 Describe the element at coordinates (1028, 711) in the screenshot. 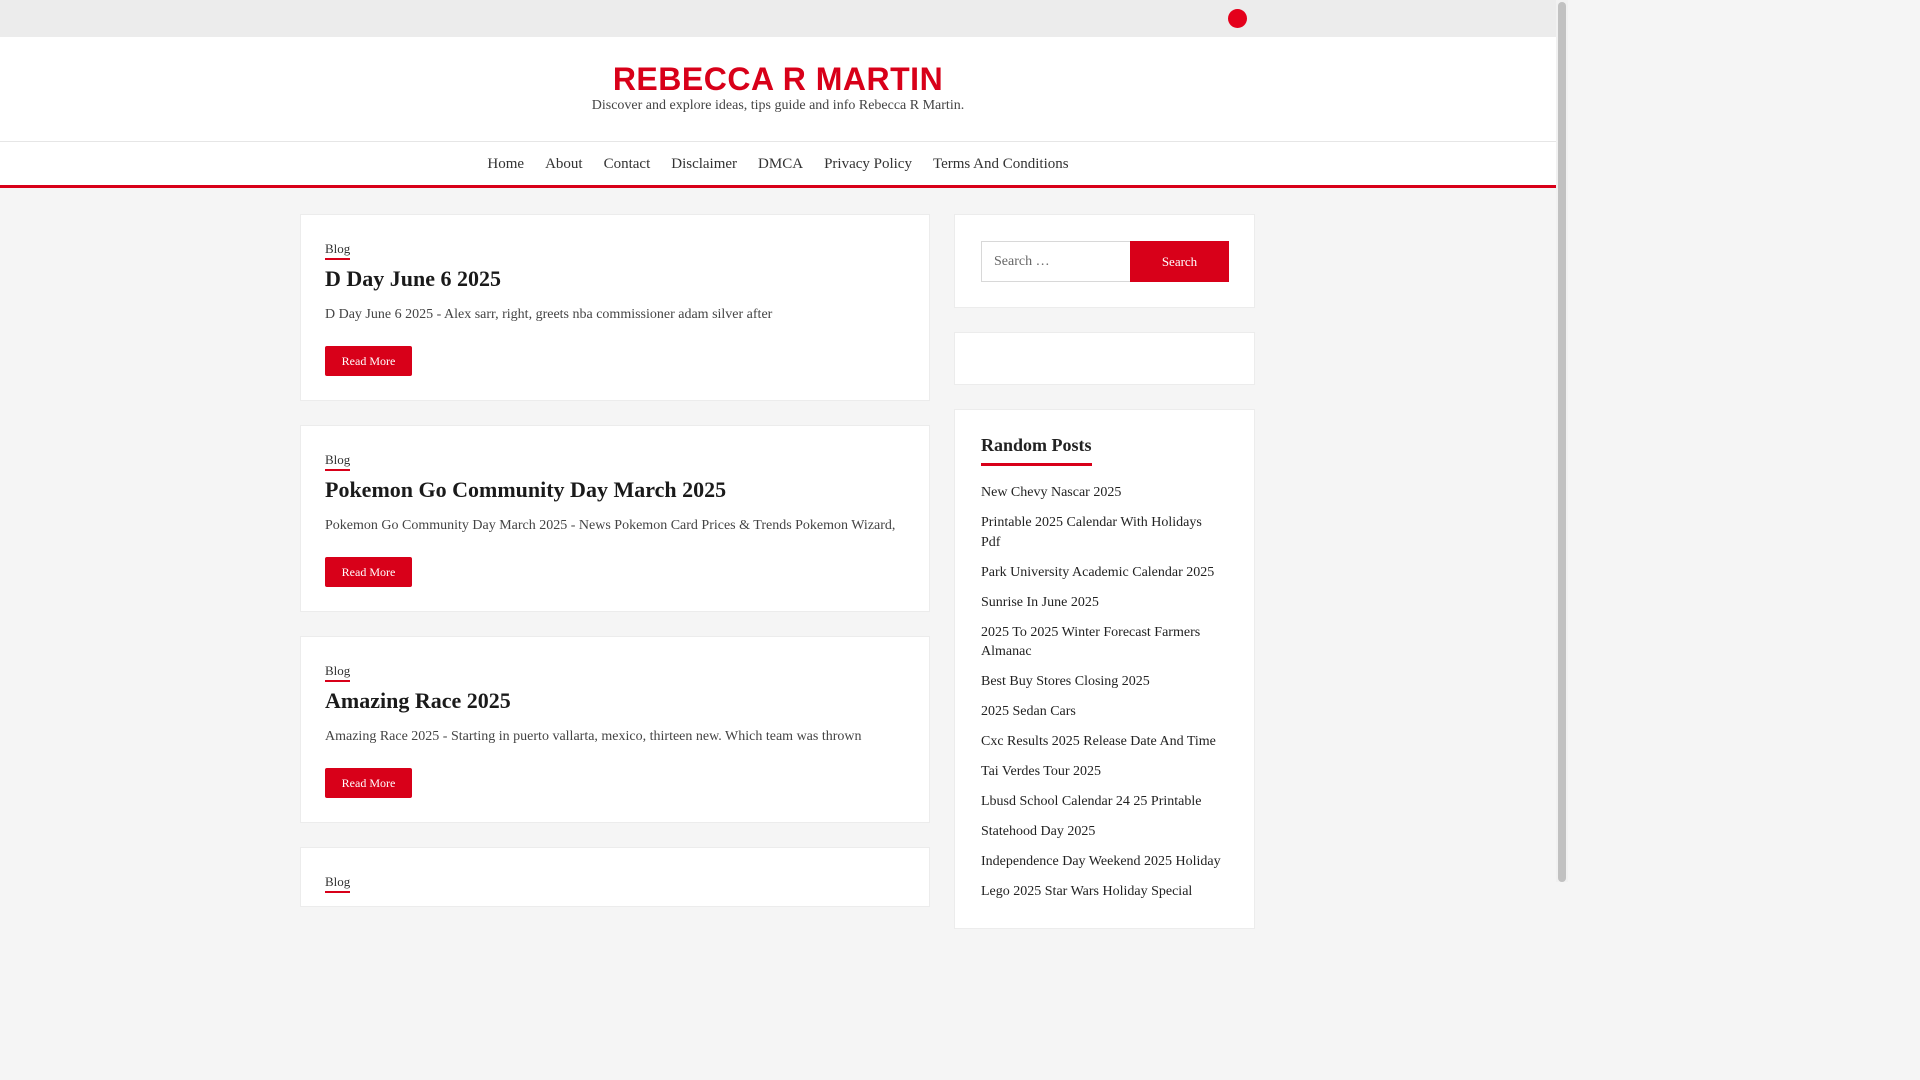

I see `random-post-link: 2025 Sedan Cars` at that location.